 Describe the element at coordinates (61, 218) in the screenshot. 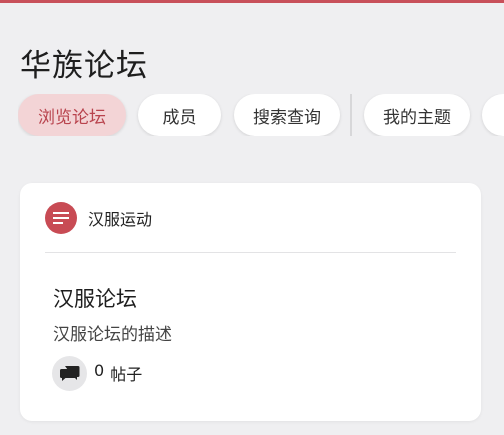

I see `list-icon` at that location.